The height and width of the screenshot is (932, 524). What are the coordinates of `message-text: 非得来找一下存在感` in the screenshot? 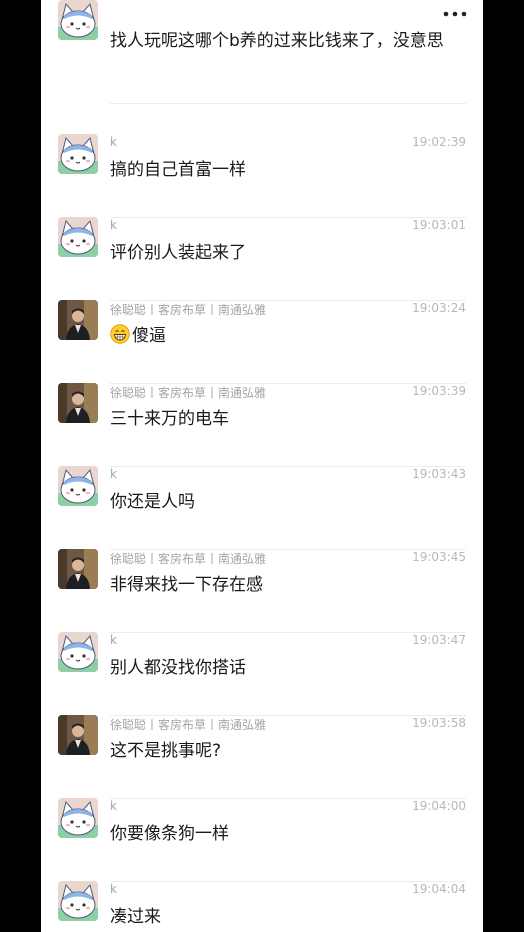 It's located at (186, 585).